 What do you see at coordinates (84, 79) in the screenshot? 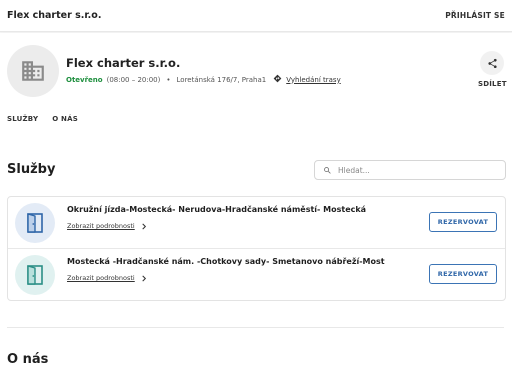
I see `open-status: Otevřeno` at bounding box center [84, 79].